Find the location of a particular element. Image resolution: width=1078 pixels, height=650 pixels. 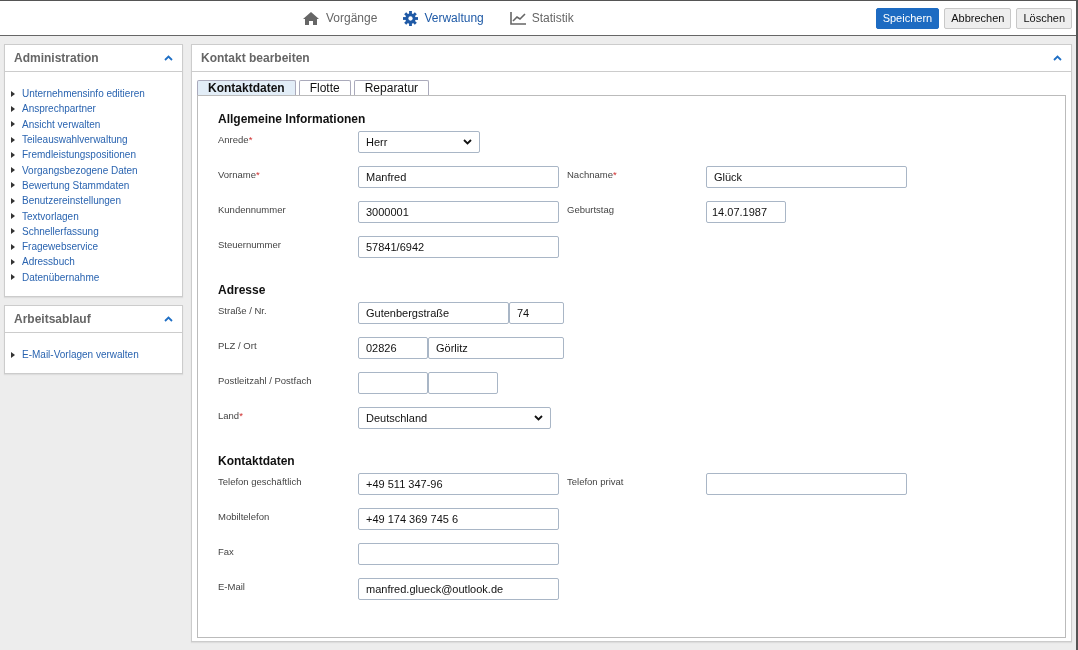

sidebar-link: Teileauswahlverwaltung is located at coordinates (75, 140).